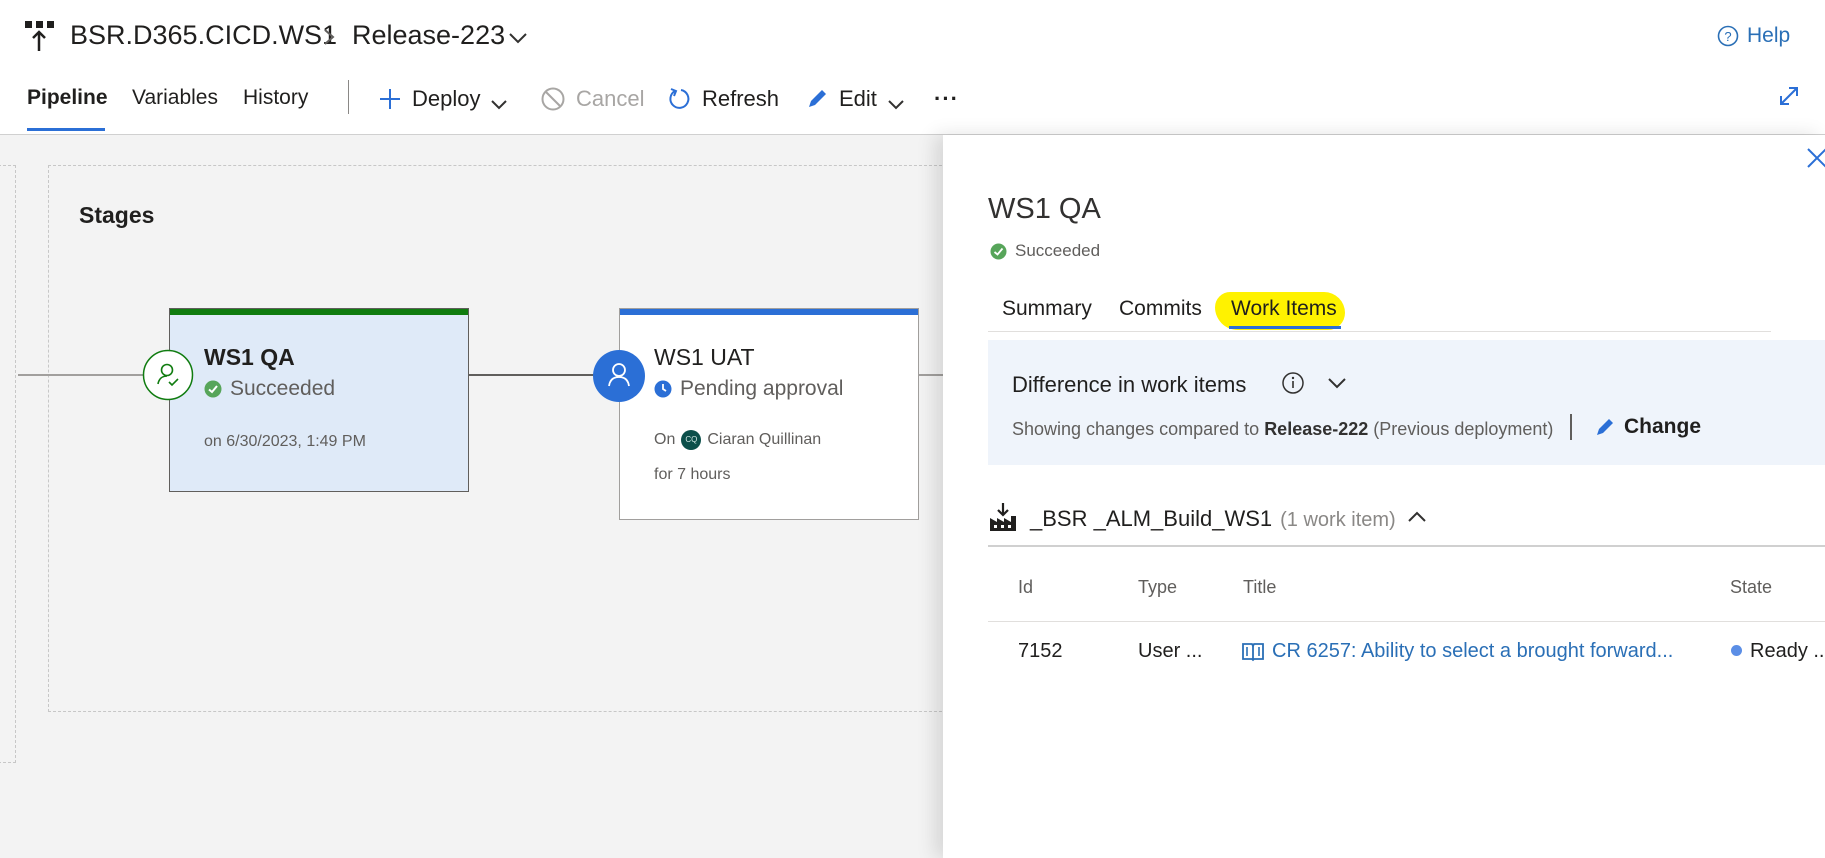  I want to click on release-dropdown-chevron-icon, so click(518, 38).